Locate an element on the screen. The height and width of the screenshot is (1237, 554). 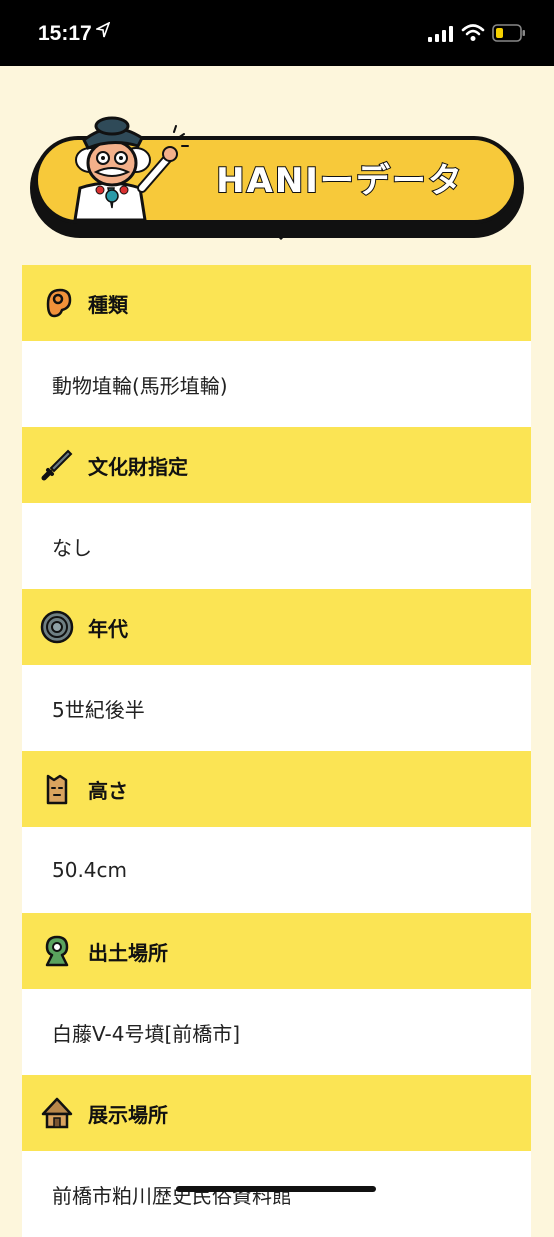
section-title: 出土場所 is located at coordinates (128, 952).